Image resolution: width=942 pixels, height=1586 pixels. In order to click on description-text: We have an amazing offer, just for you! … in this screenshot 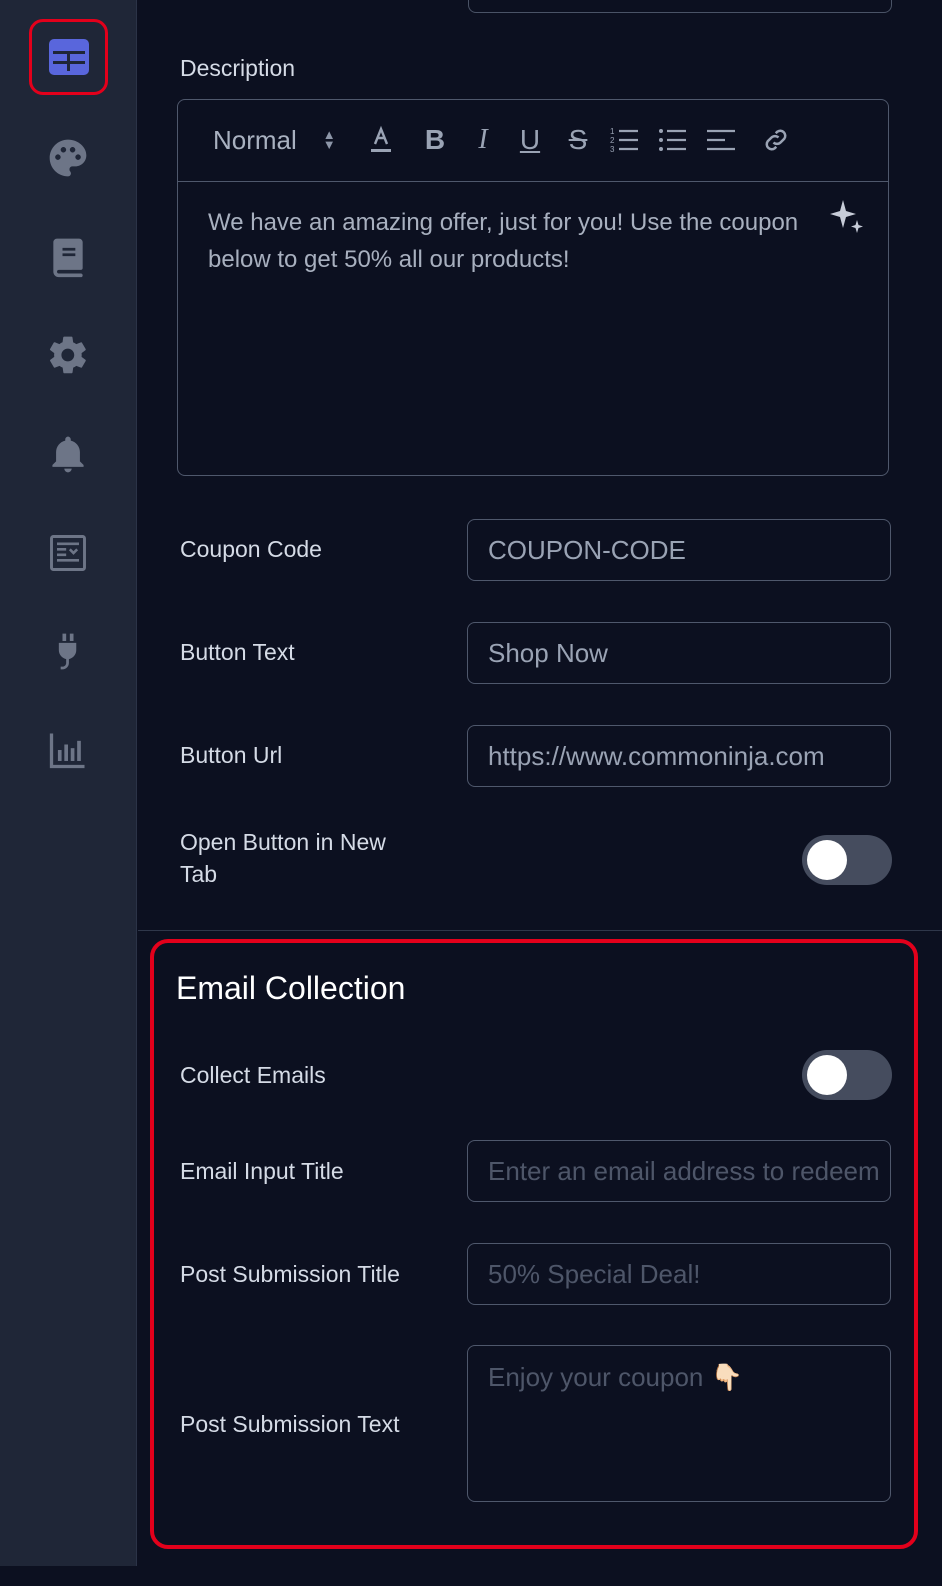, I will do `click(528, 241)`.